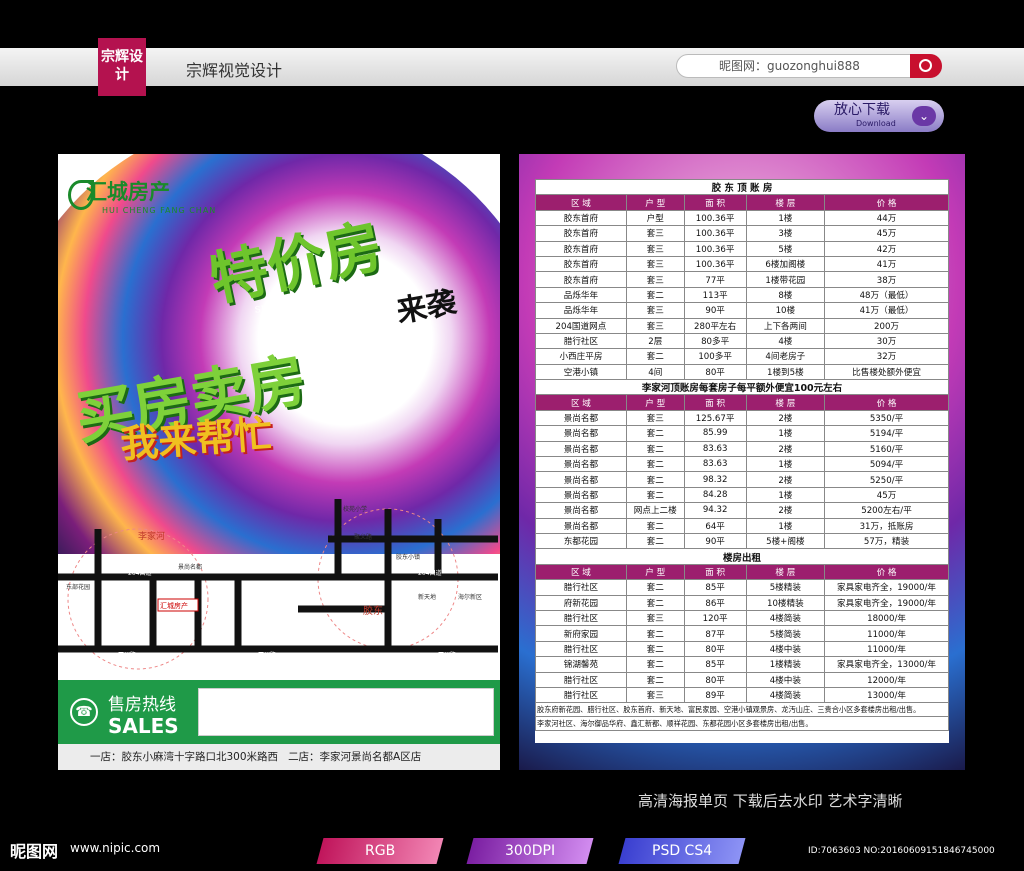 Image resolution: width=1024 pixels, height=871 pixels. What do you see at coordinates (122, 67) in the screenshot?
I see `site-logo: 宗辉设计` at bounding box center [122, 67].